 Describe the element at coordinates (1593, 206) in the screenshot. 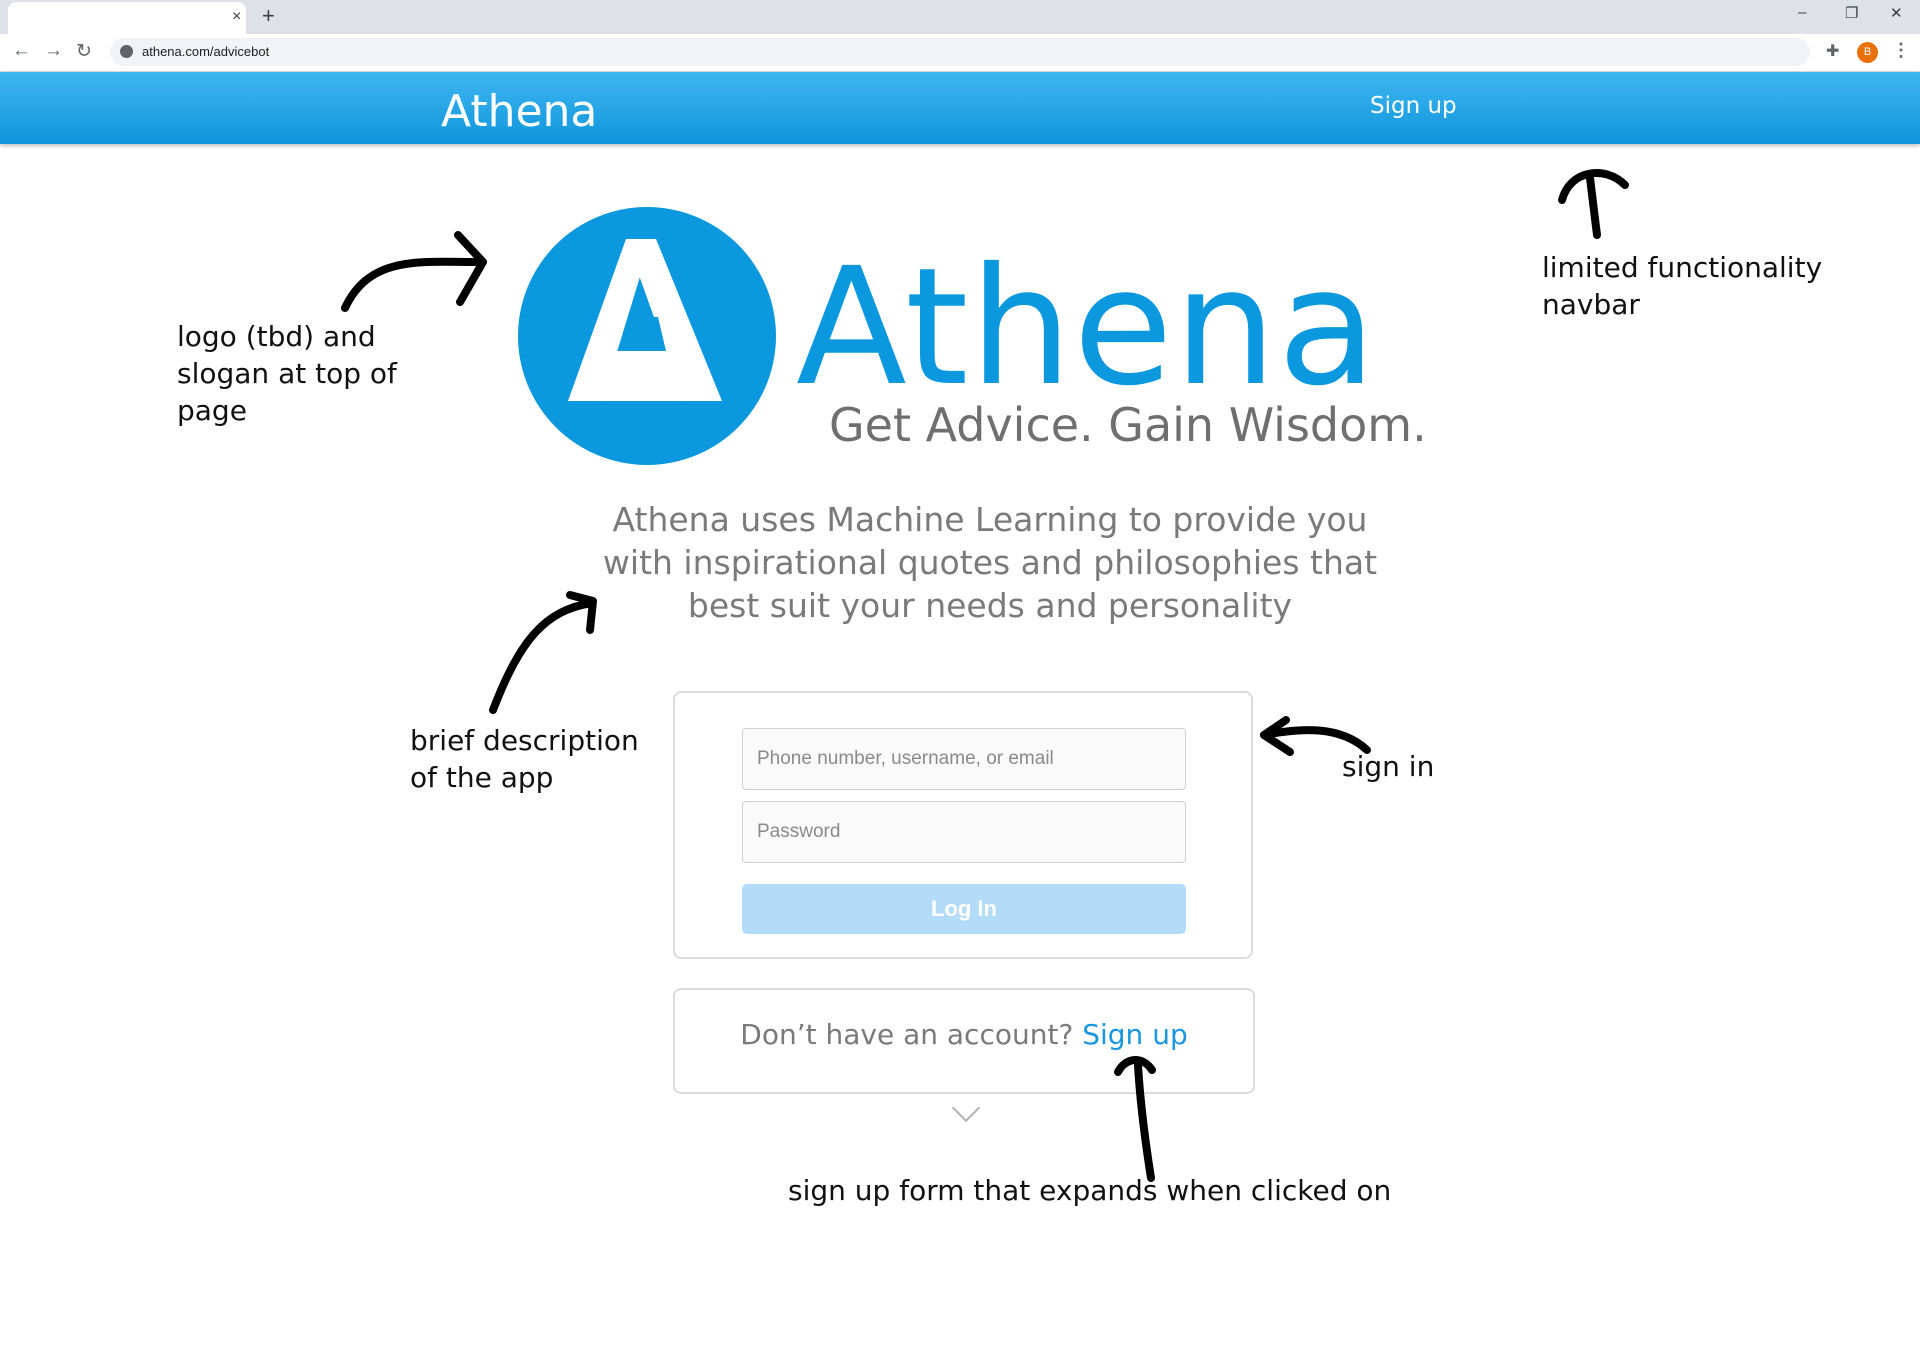

I see `arrow-navbar` at that location.